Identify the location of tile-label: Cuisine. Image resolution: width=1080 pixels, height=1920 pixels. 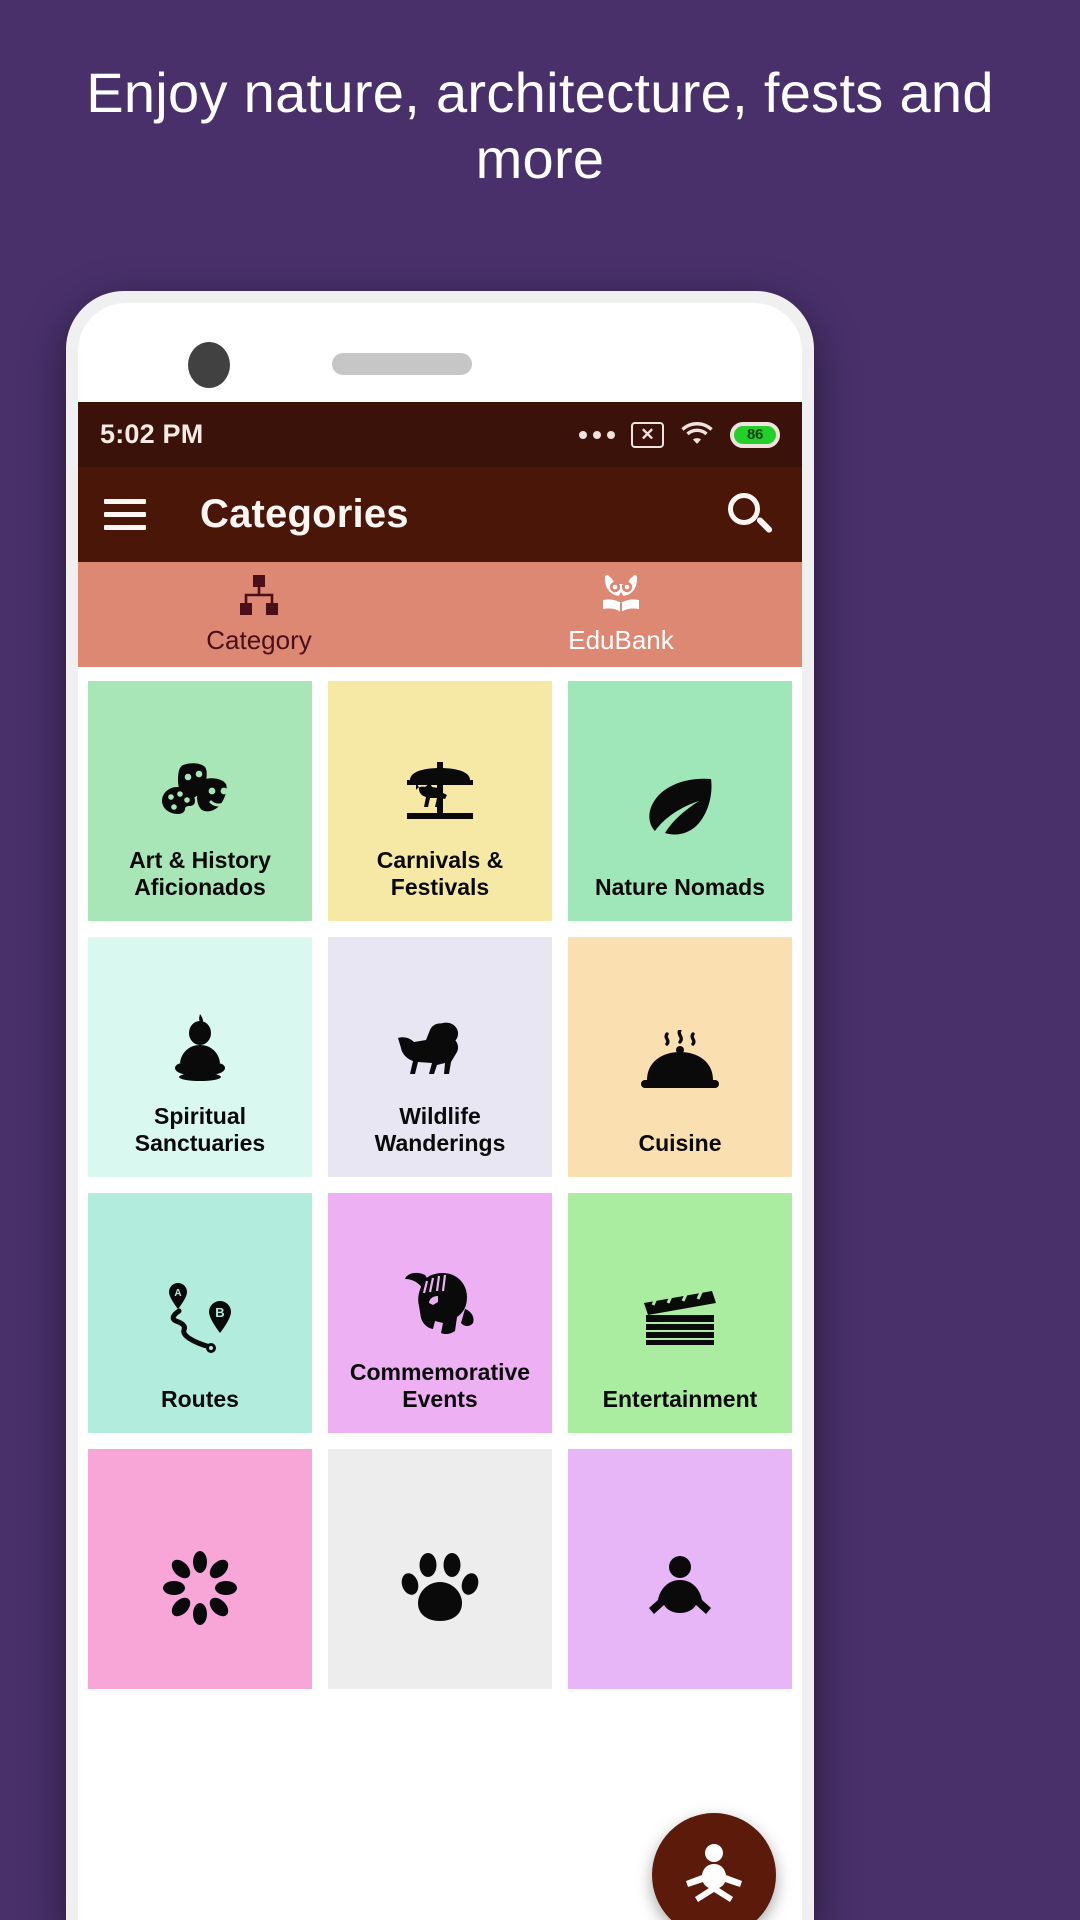
(680, 1142).